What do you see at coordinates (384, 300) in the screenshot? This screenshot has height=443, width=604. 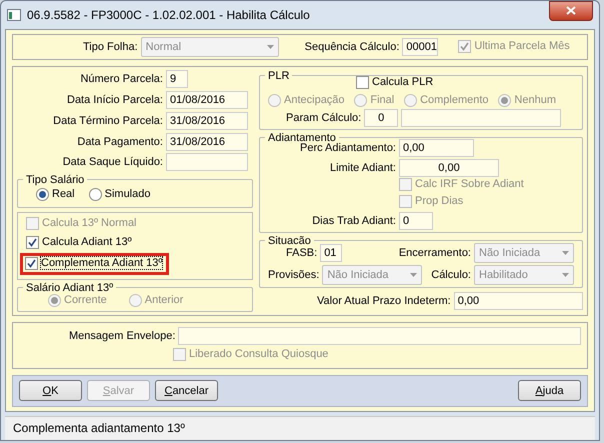 I see `field-label: Valor Atual Prazo Indeterm:` at bounding box center [384, 300].